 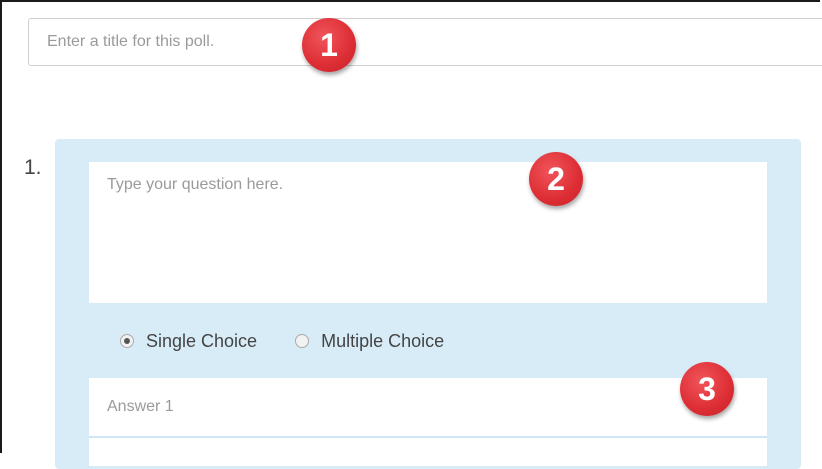 I want to click on callout-badge-1: 1, so click(x=329, y=45).